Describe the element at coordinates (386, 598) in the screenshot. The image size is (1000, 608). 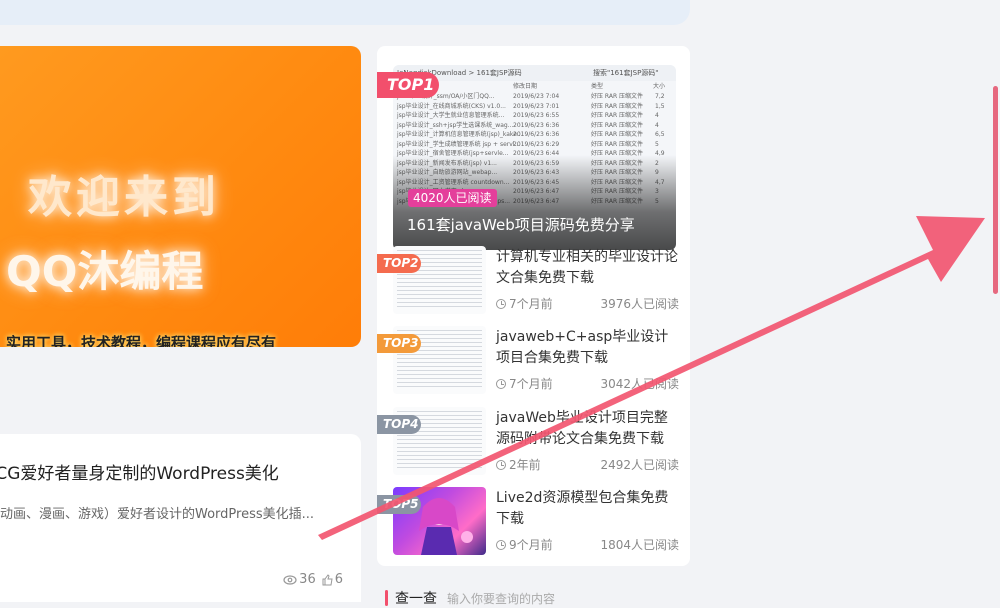
I see `section-accent-bar` at that location.